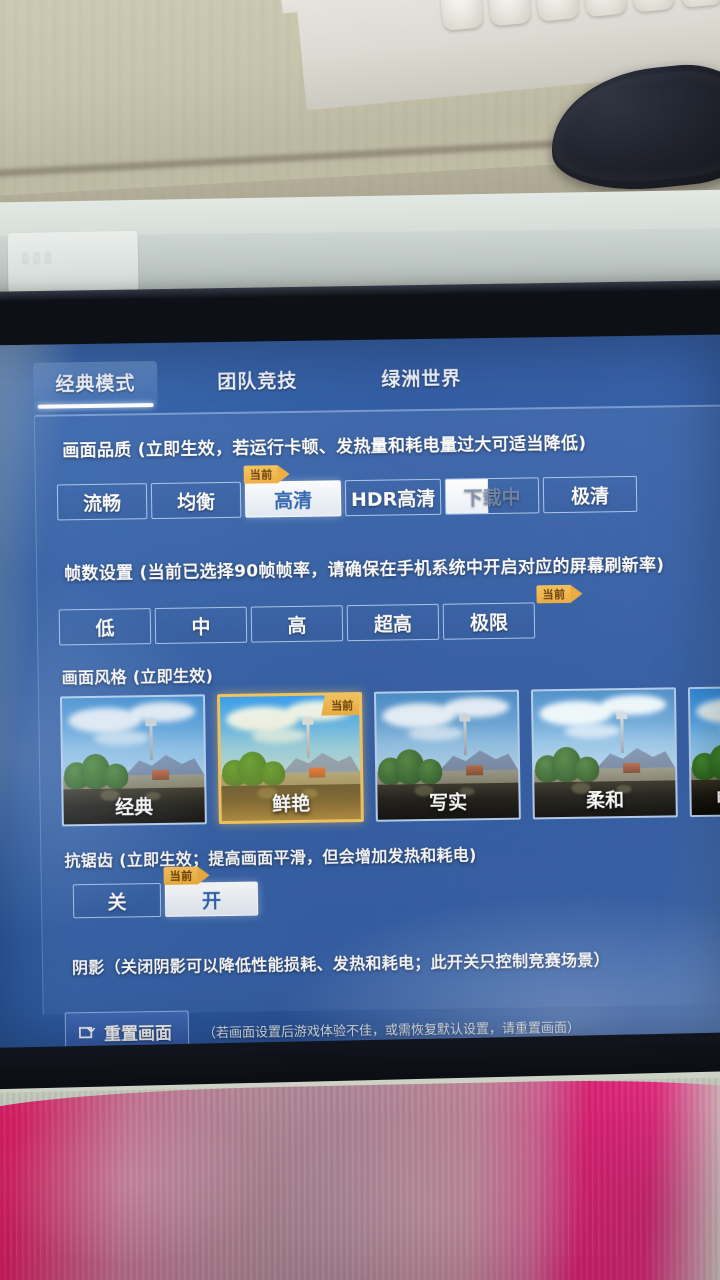  I want to click on style-thumb-cinematic-label: 电影, so click(717, 798).